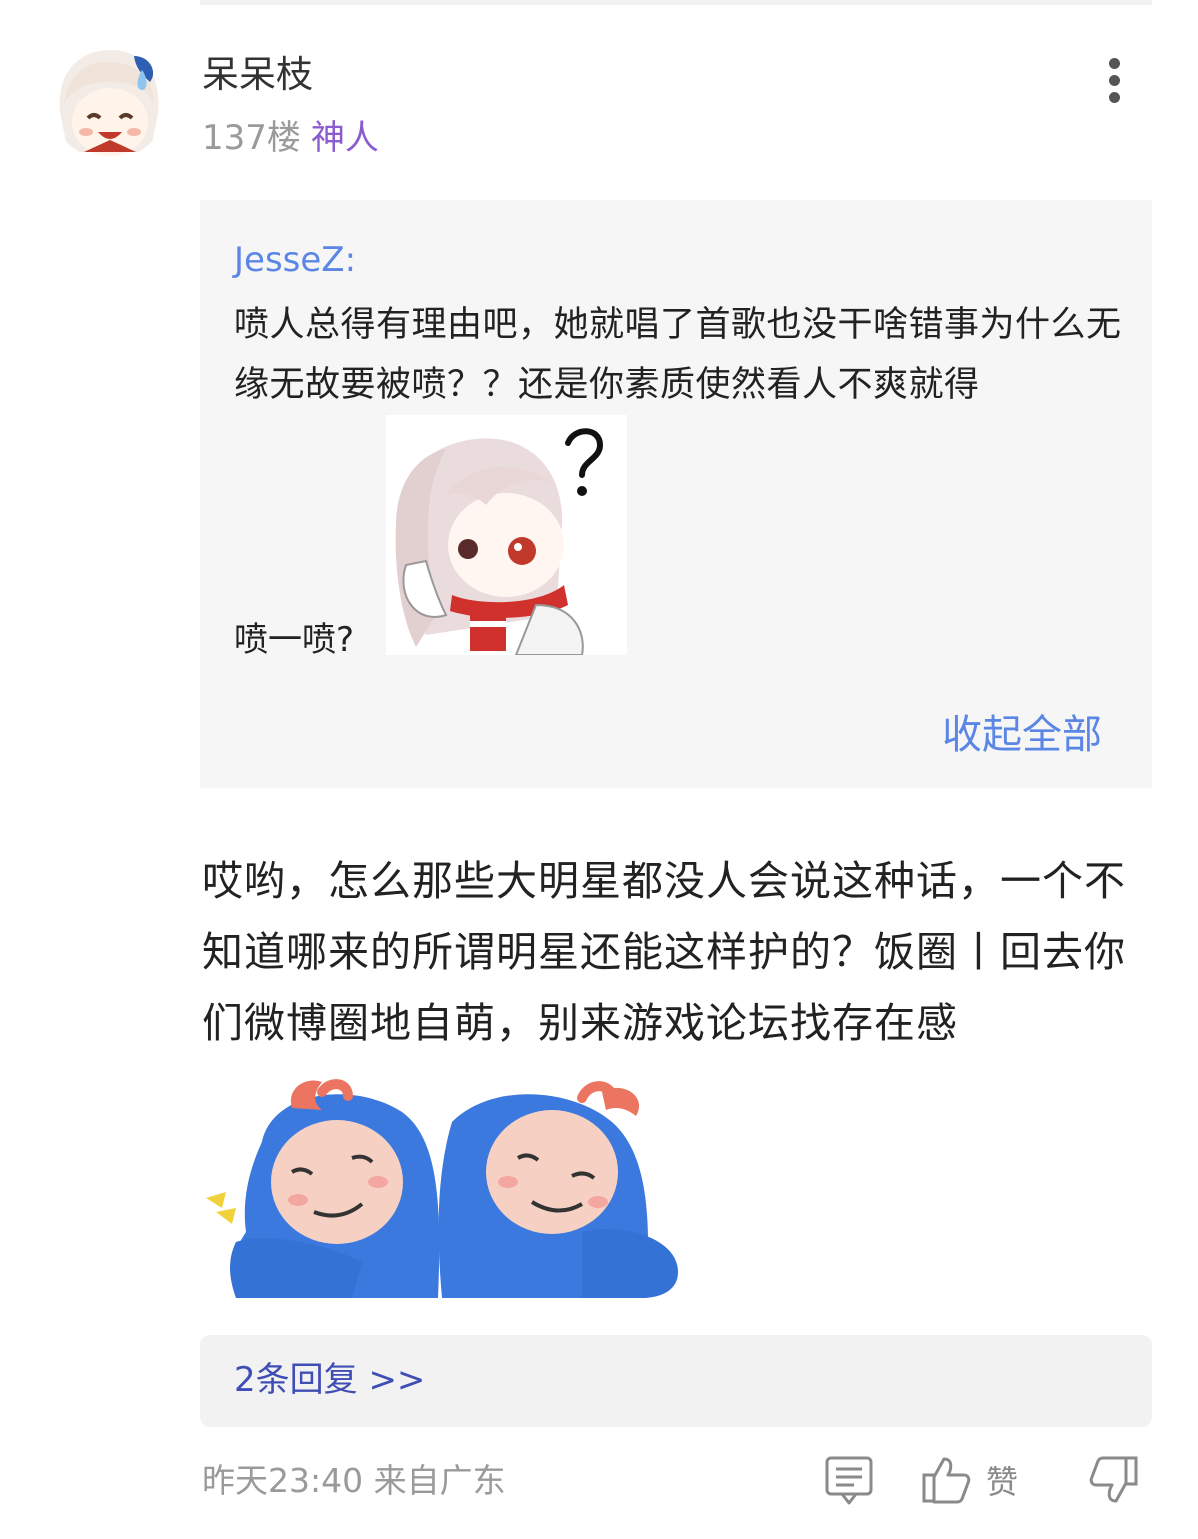 Image resolution: width=1198 pixels, height=1539 pixels. What do you see at coordinates (294, 640) in the screenshot?
I see `quote-text-tail: 喷一喷?` at bounding box center [294, 640].